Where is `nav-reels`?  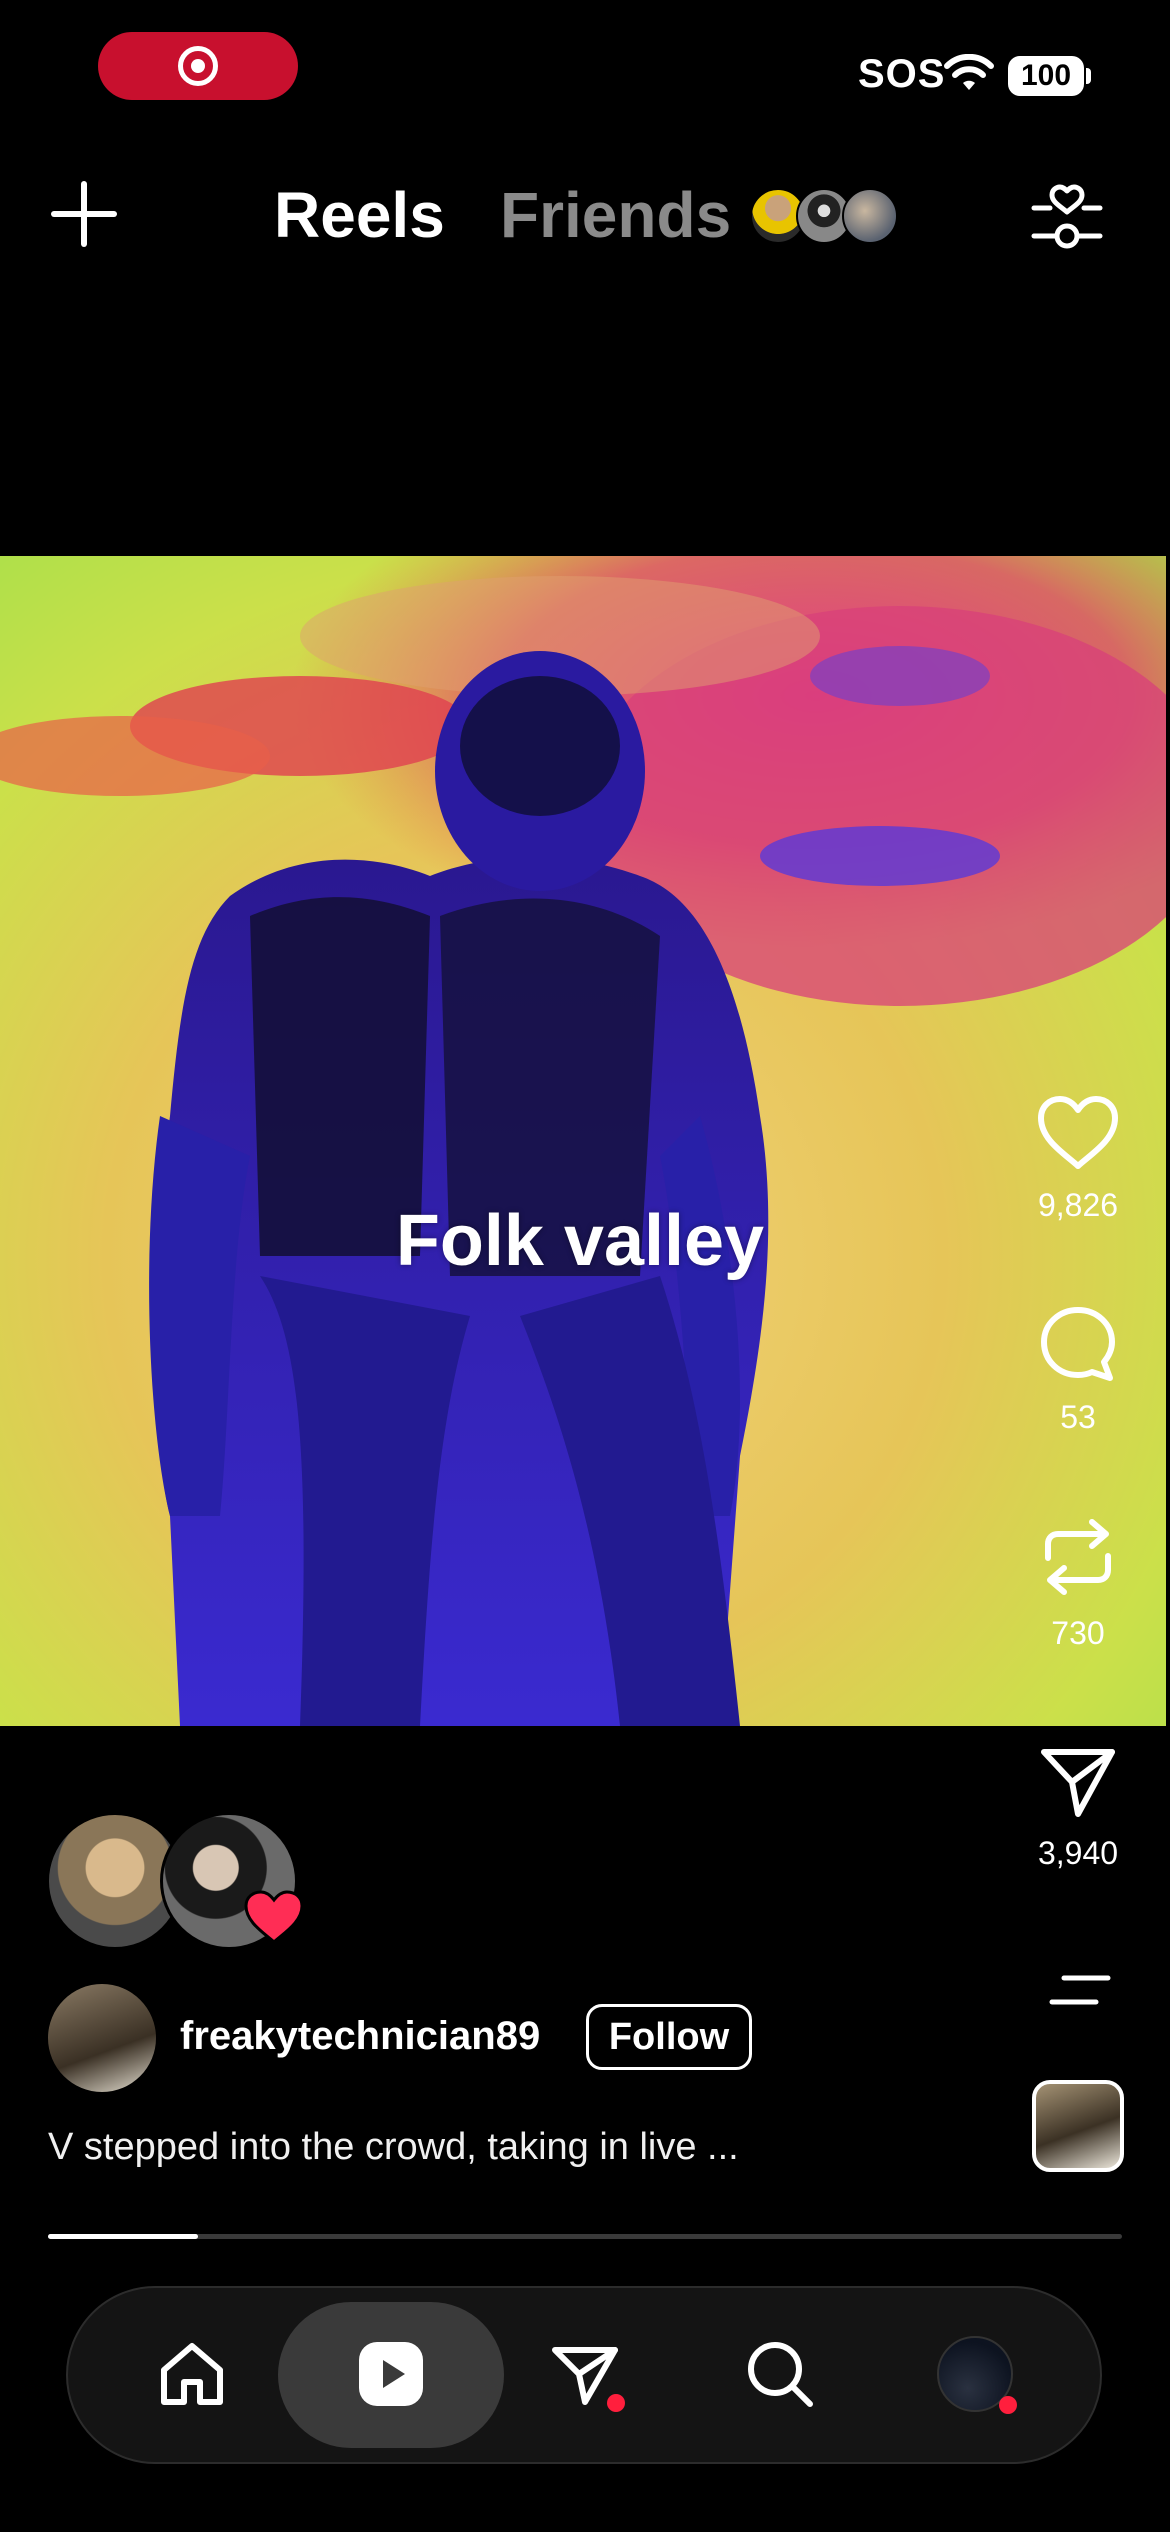 nav-reels is located at coordinates (391, 2374).